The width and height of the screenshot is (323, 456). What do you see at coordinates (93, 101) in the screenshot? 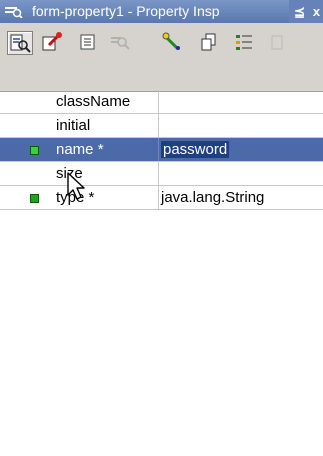
I see `property-name: className` at bounding box center [93, 101].